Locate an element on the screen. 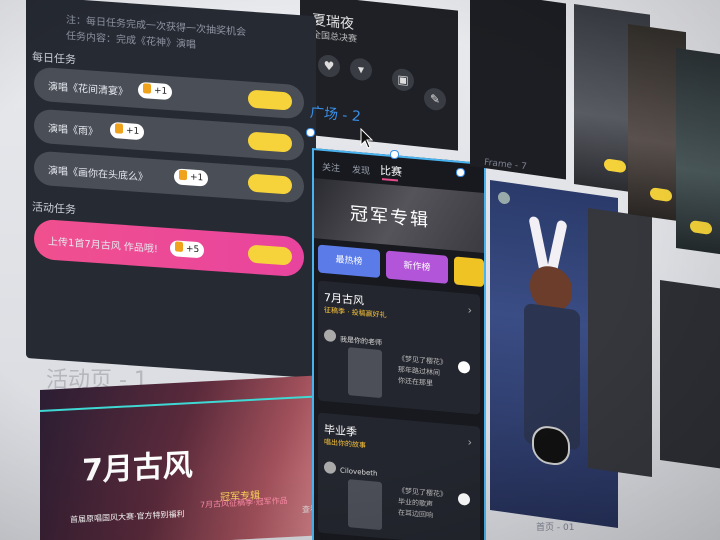  tab-indicator is located at coordinates (390, 180).